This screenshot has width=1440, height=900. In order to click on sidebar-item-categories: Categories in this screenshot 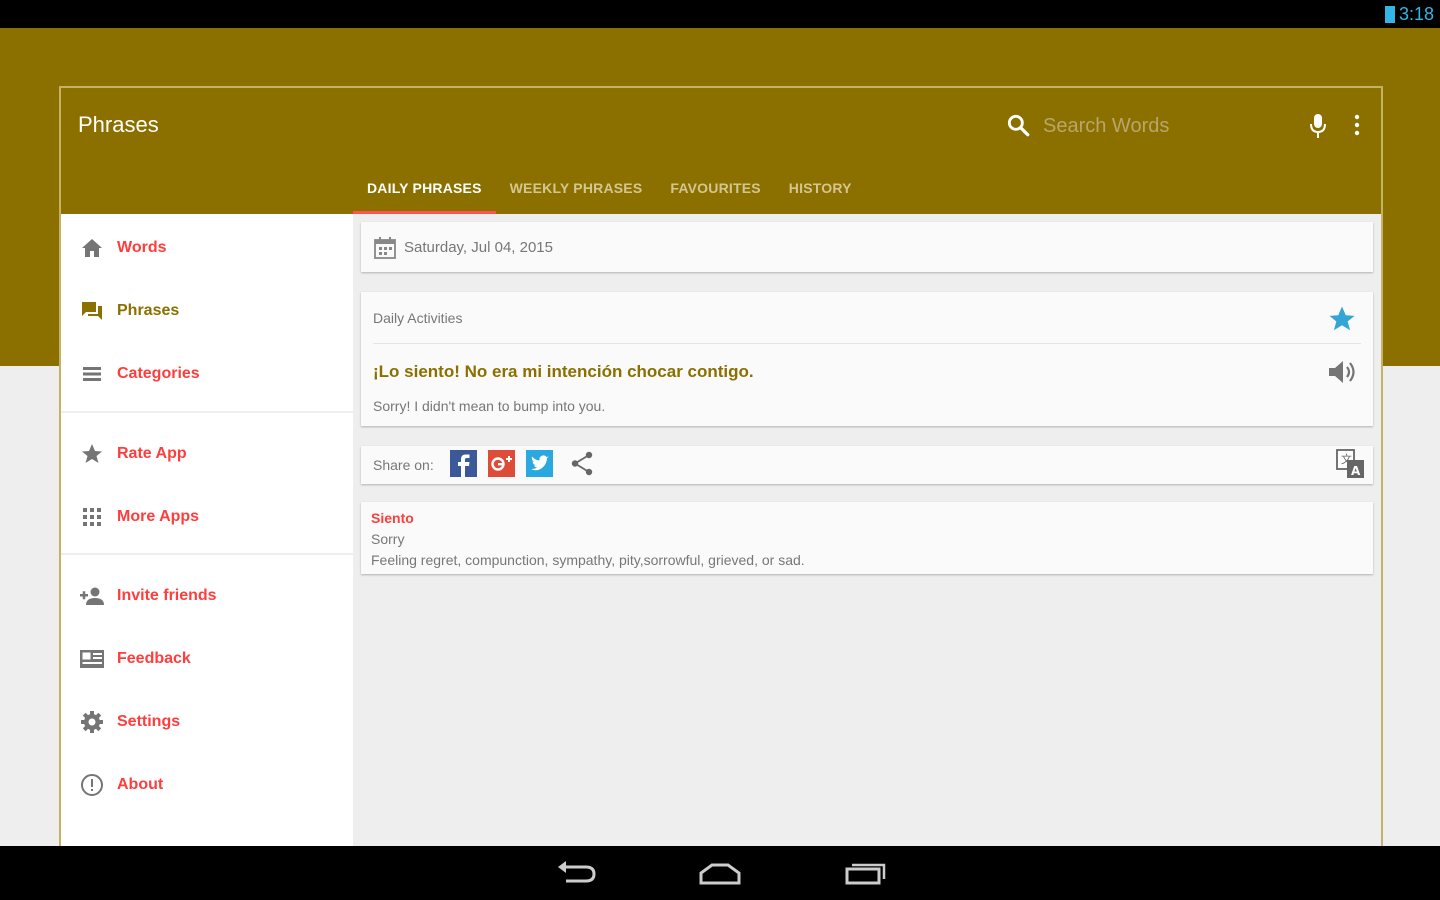, I will do `click(207, 374)`.